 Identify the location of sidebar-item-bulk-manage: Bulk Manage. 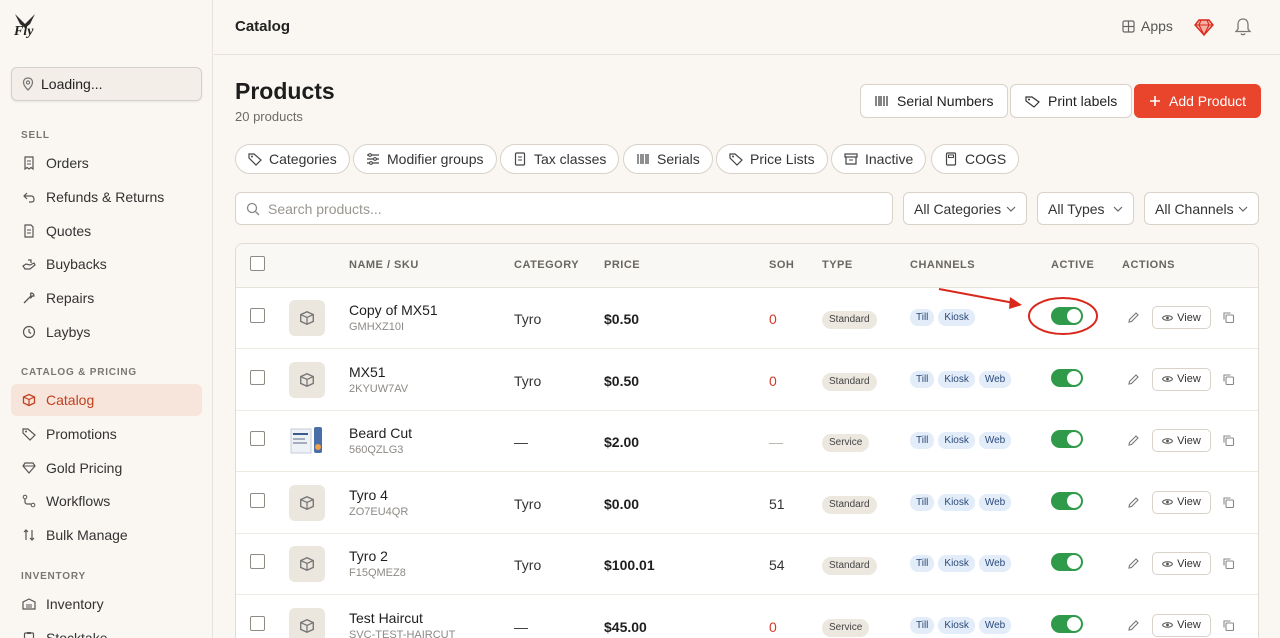
(106, 535).